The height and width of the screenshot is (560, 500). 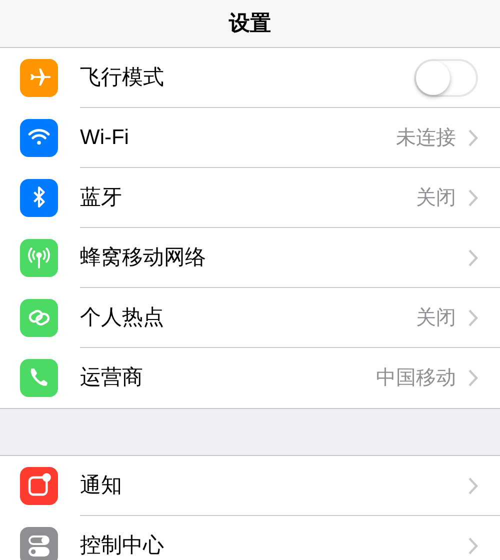 I want to click on row-label: 蜂窝移动网络, so click(x=143, y=257).